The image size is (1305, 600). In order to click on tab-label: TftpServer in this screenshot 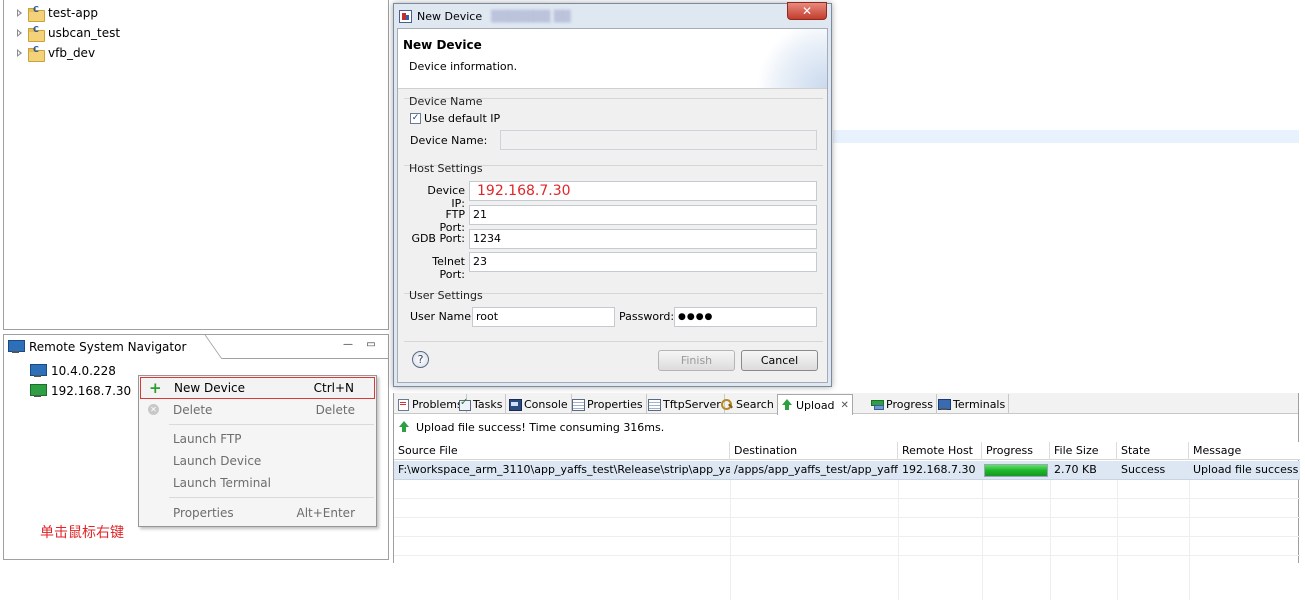, I will do `click(692, 404)`.